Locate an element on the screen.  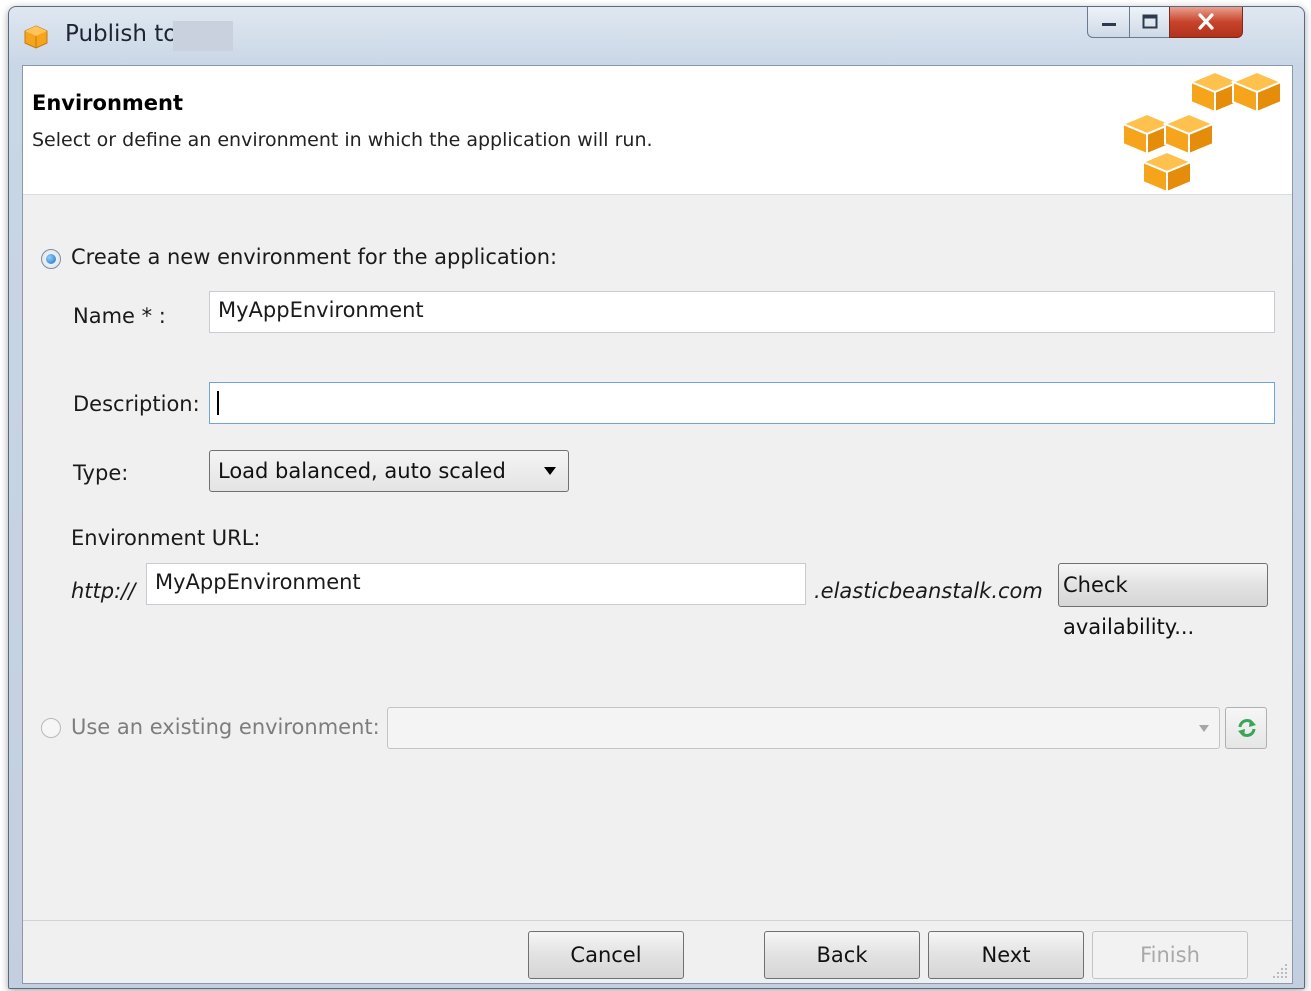
aws-cubes-logo is located at coordinates (1202, 131).